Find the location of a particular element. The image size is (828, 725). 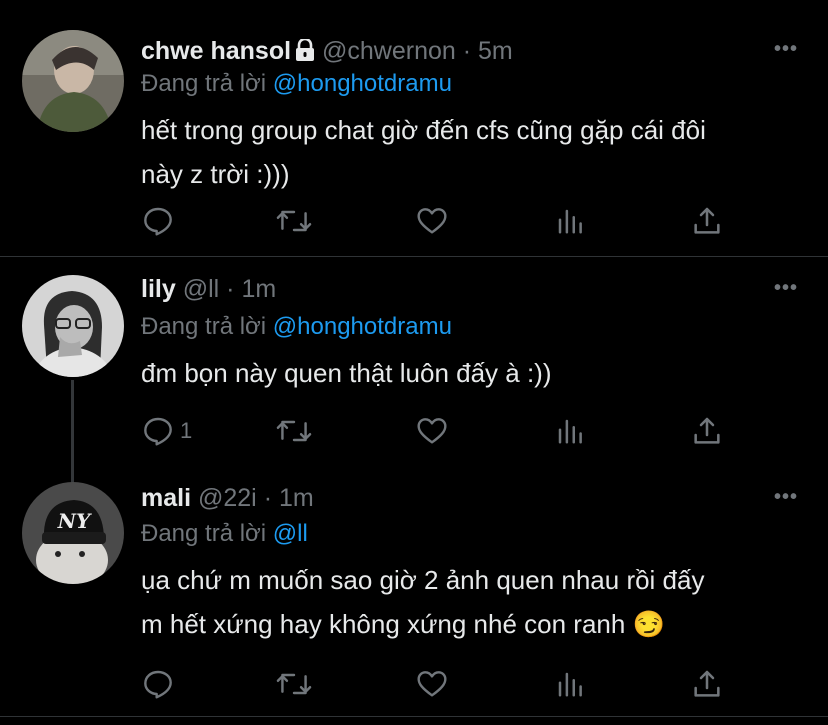

handle: @22i is located at coordinates (227, 498).